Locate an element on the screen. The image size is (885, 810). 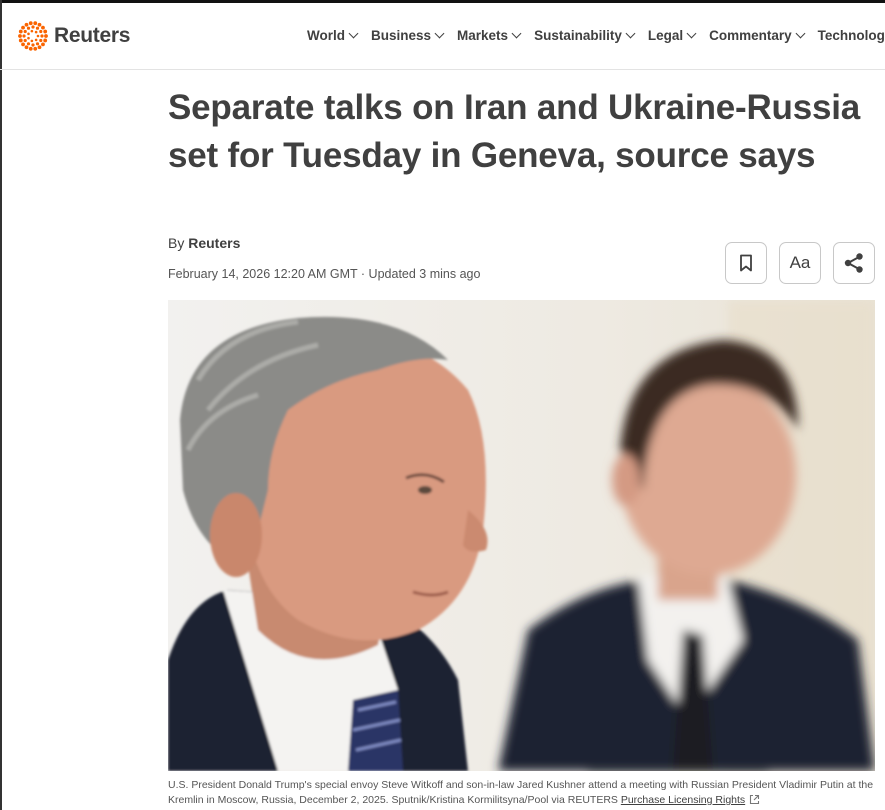
nav-item-business: Business is located at coordinates (408, 35).